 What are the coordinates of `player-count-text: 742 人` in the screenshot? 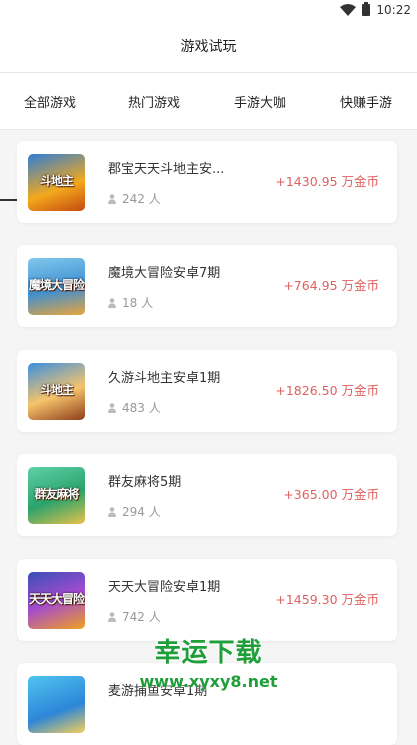 It's located at (141, 617).